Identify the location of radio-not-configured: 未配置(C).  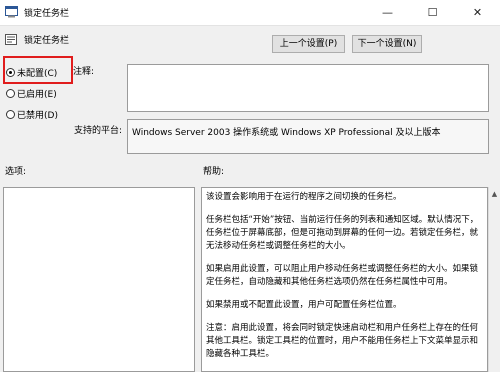
(31, 72).